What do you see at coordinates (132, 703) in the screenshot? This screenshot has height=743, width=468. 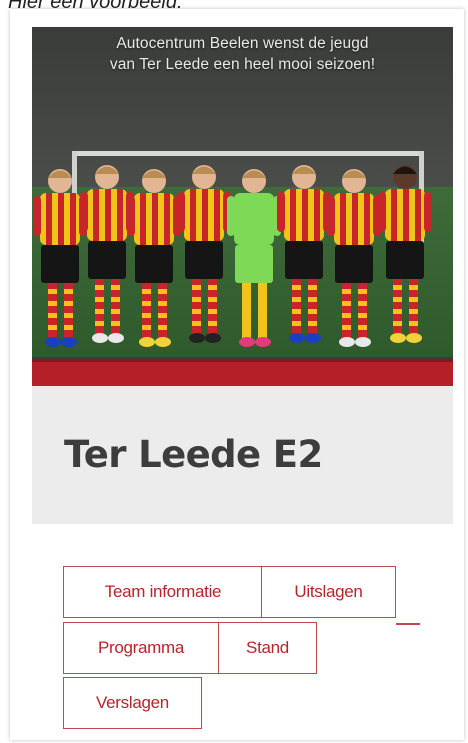 I see `tab-verslagen: Verslagen` at bounding box center [132, 703].